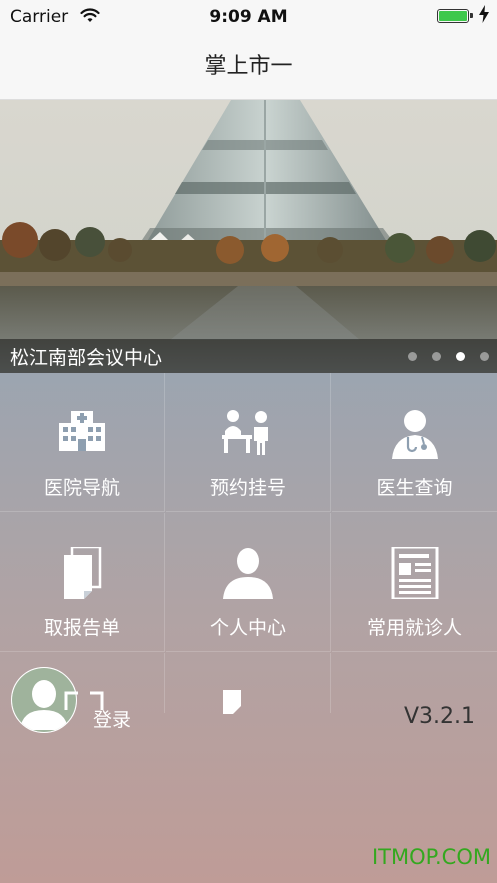  I want to click on watermark: ITMOP.COM, so click(431, 857).